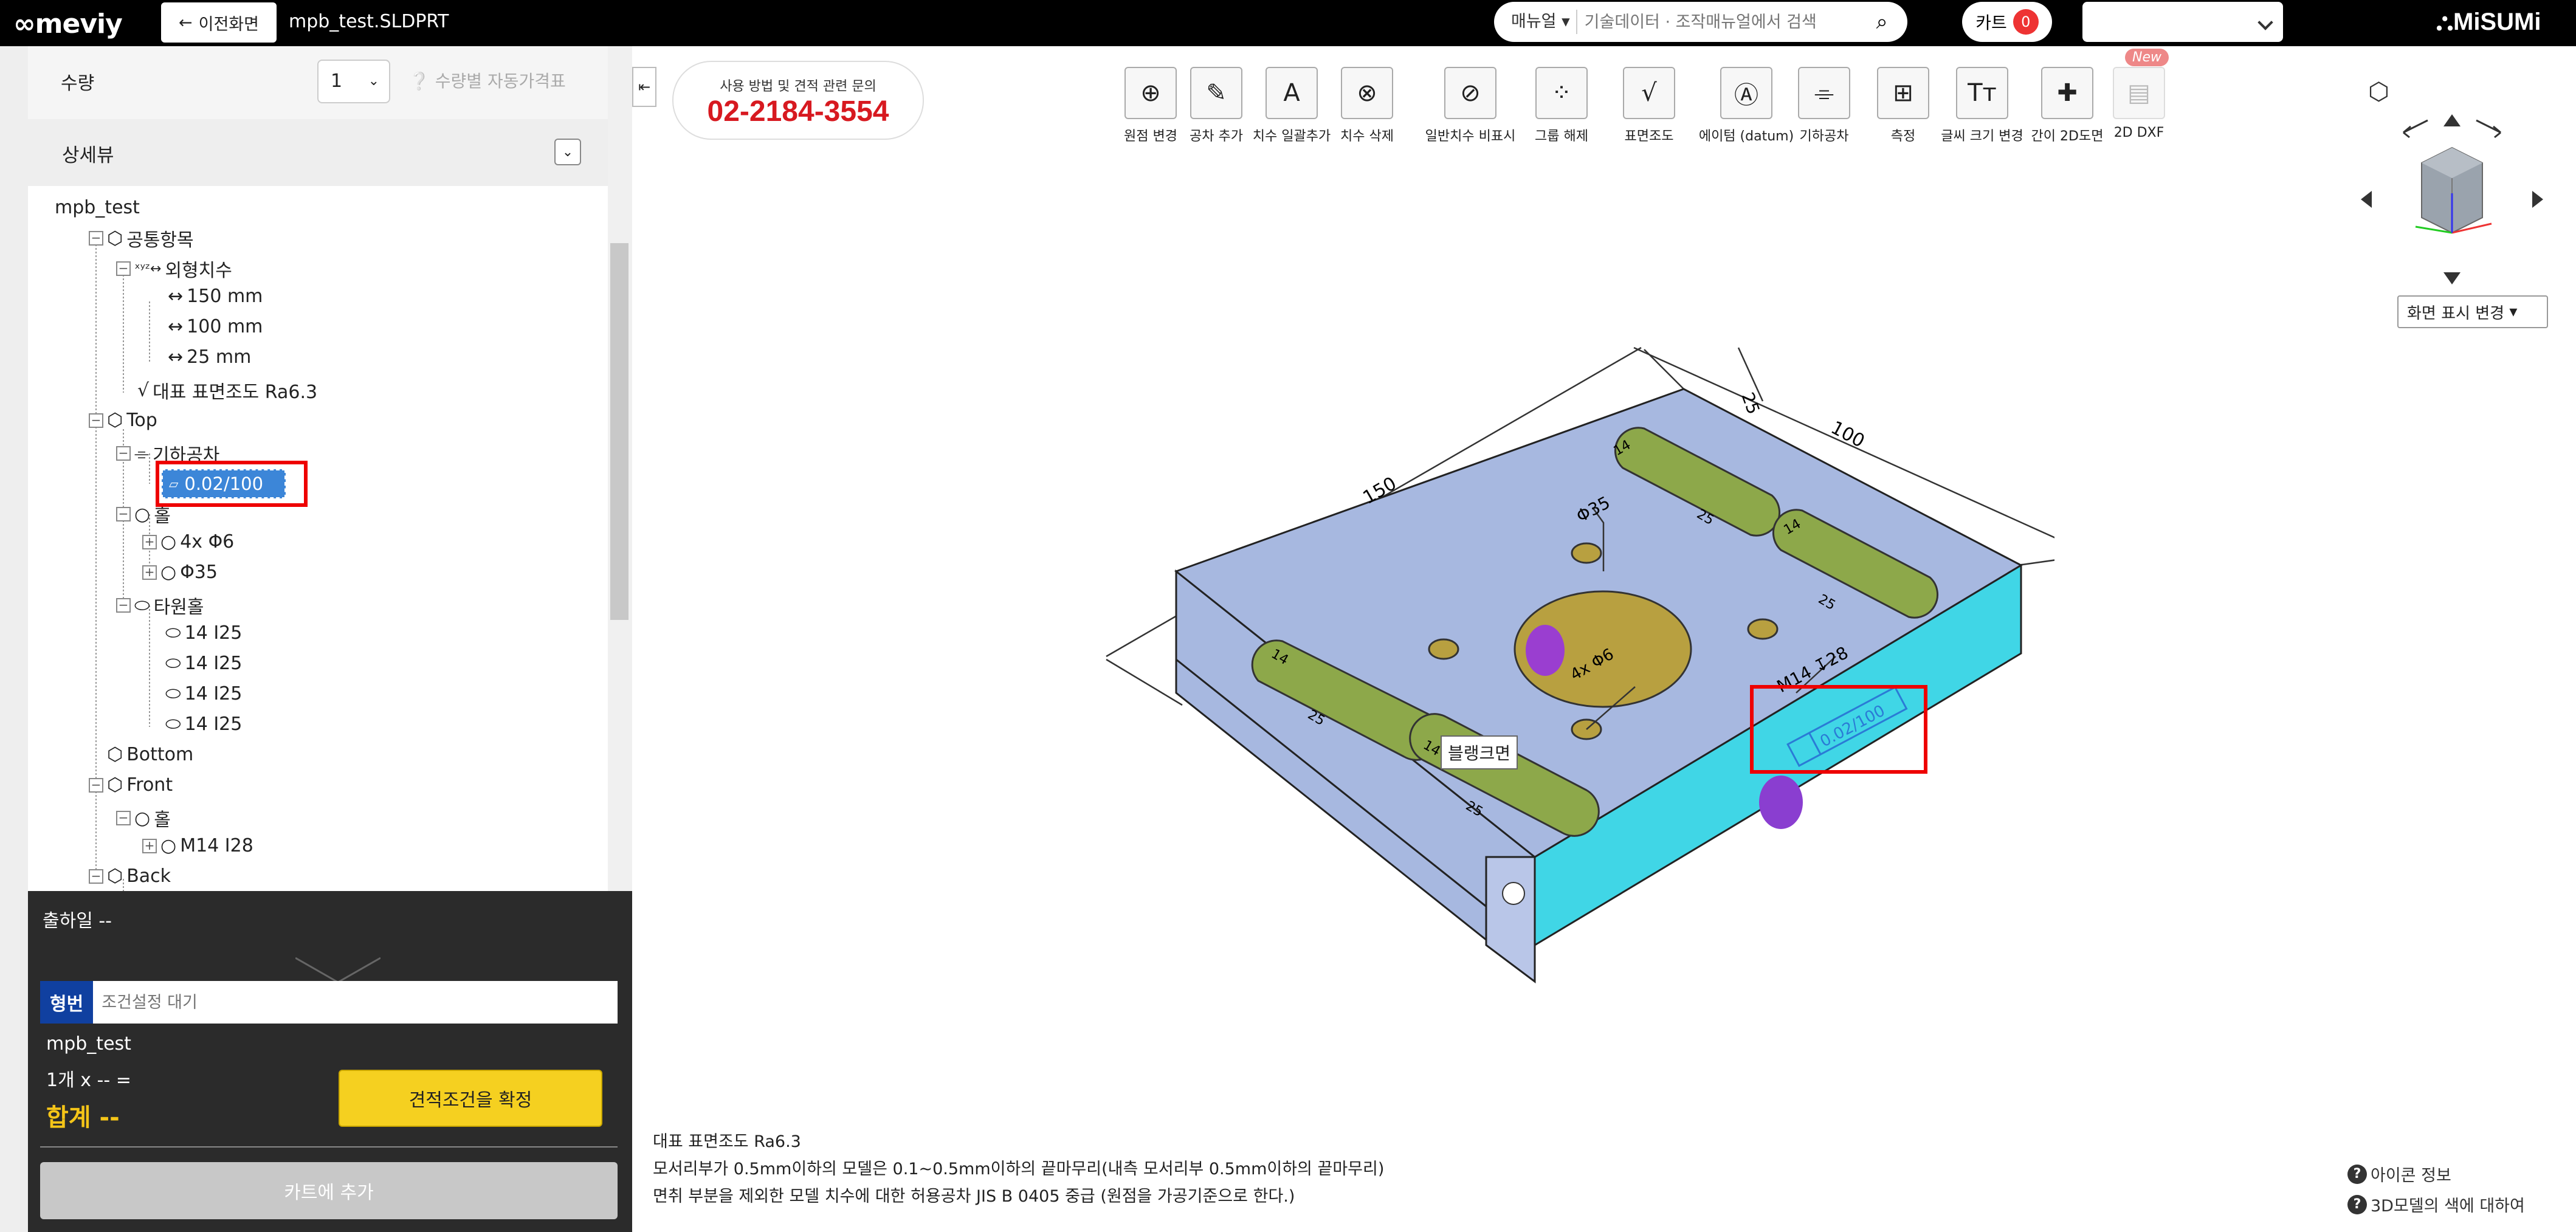  I want to click on circle-icon: ○, so click(168, 541).